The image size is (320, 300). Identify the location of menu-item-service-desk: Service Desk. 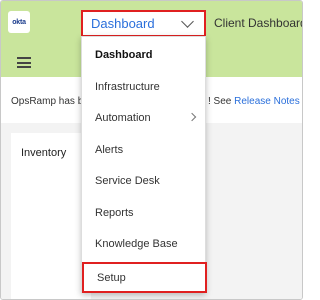
(144, 180).